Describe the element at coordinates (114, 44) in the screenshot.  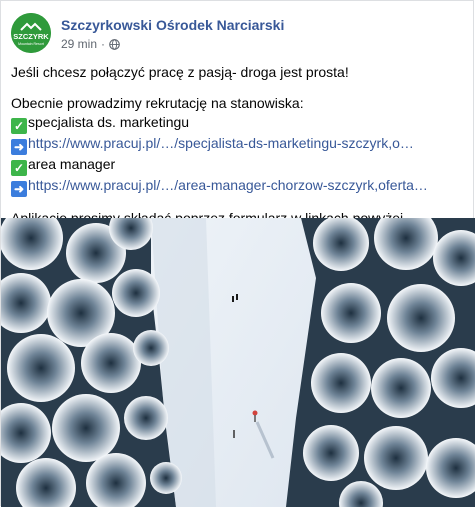
I see `globe-icon` at that location.